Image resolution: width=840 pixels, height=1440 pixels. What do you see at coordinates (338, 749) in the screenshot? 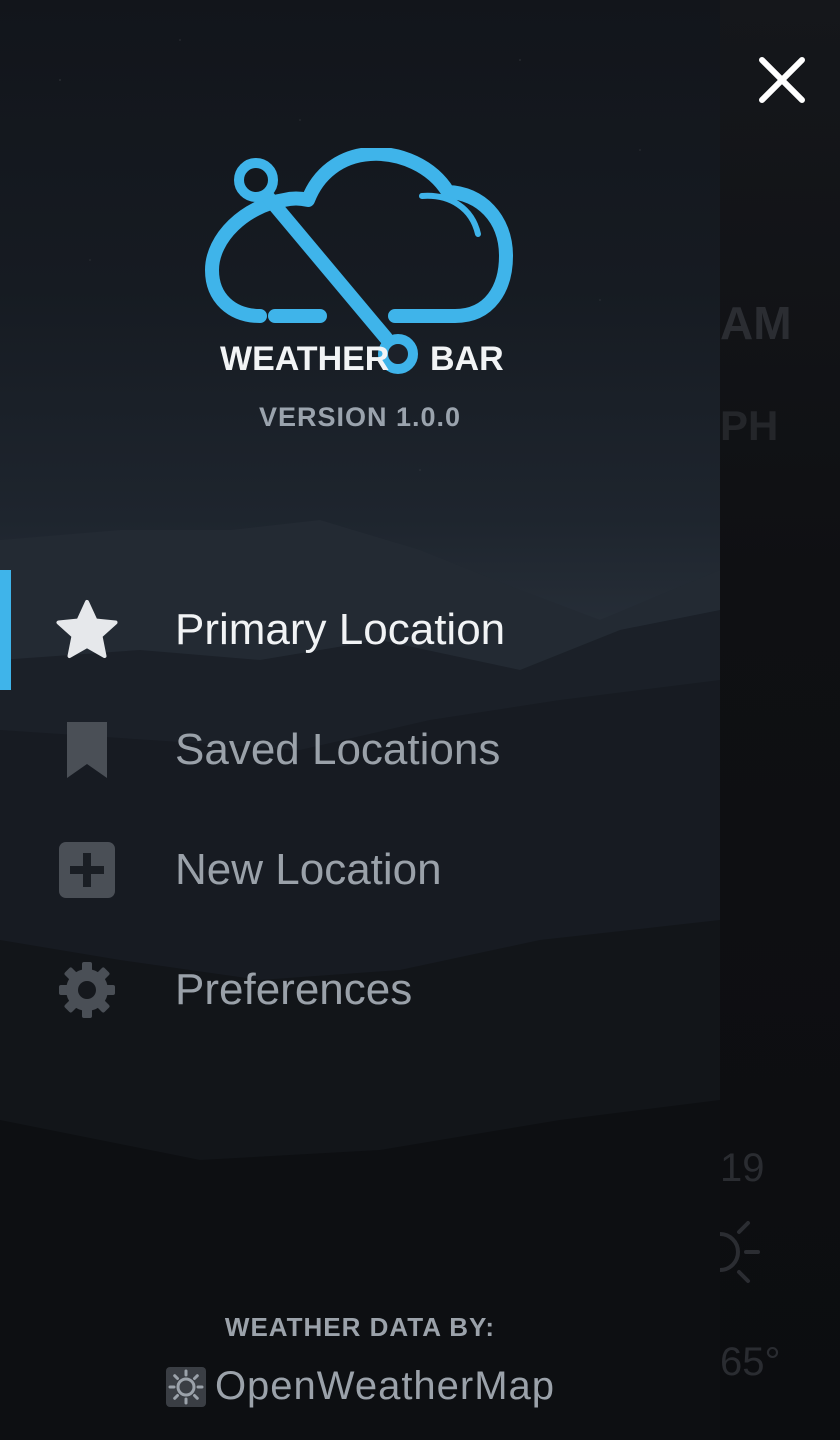
I see `menu-item-label: Saved Locations` at bounding box center [338, 749].